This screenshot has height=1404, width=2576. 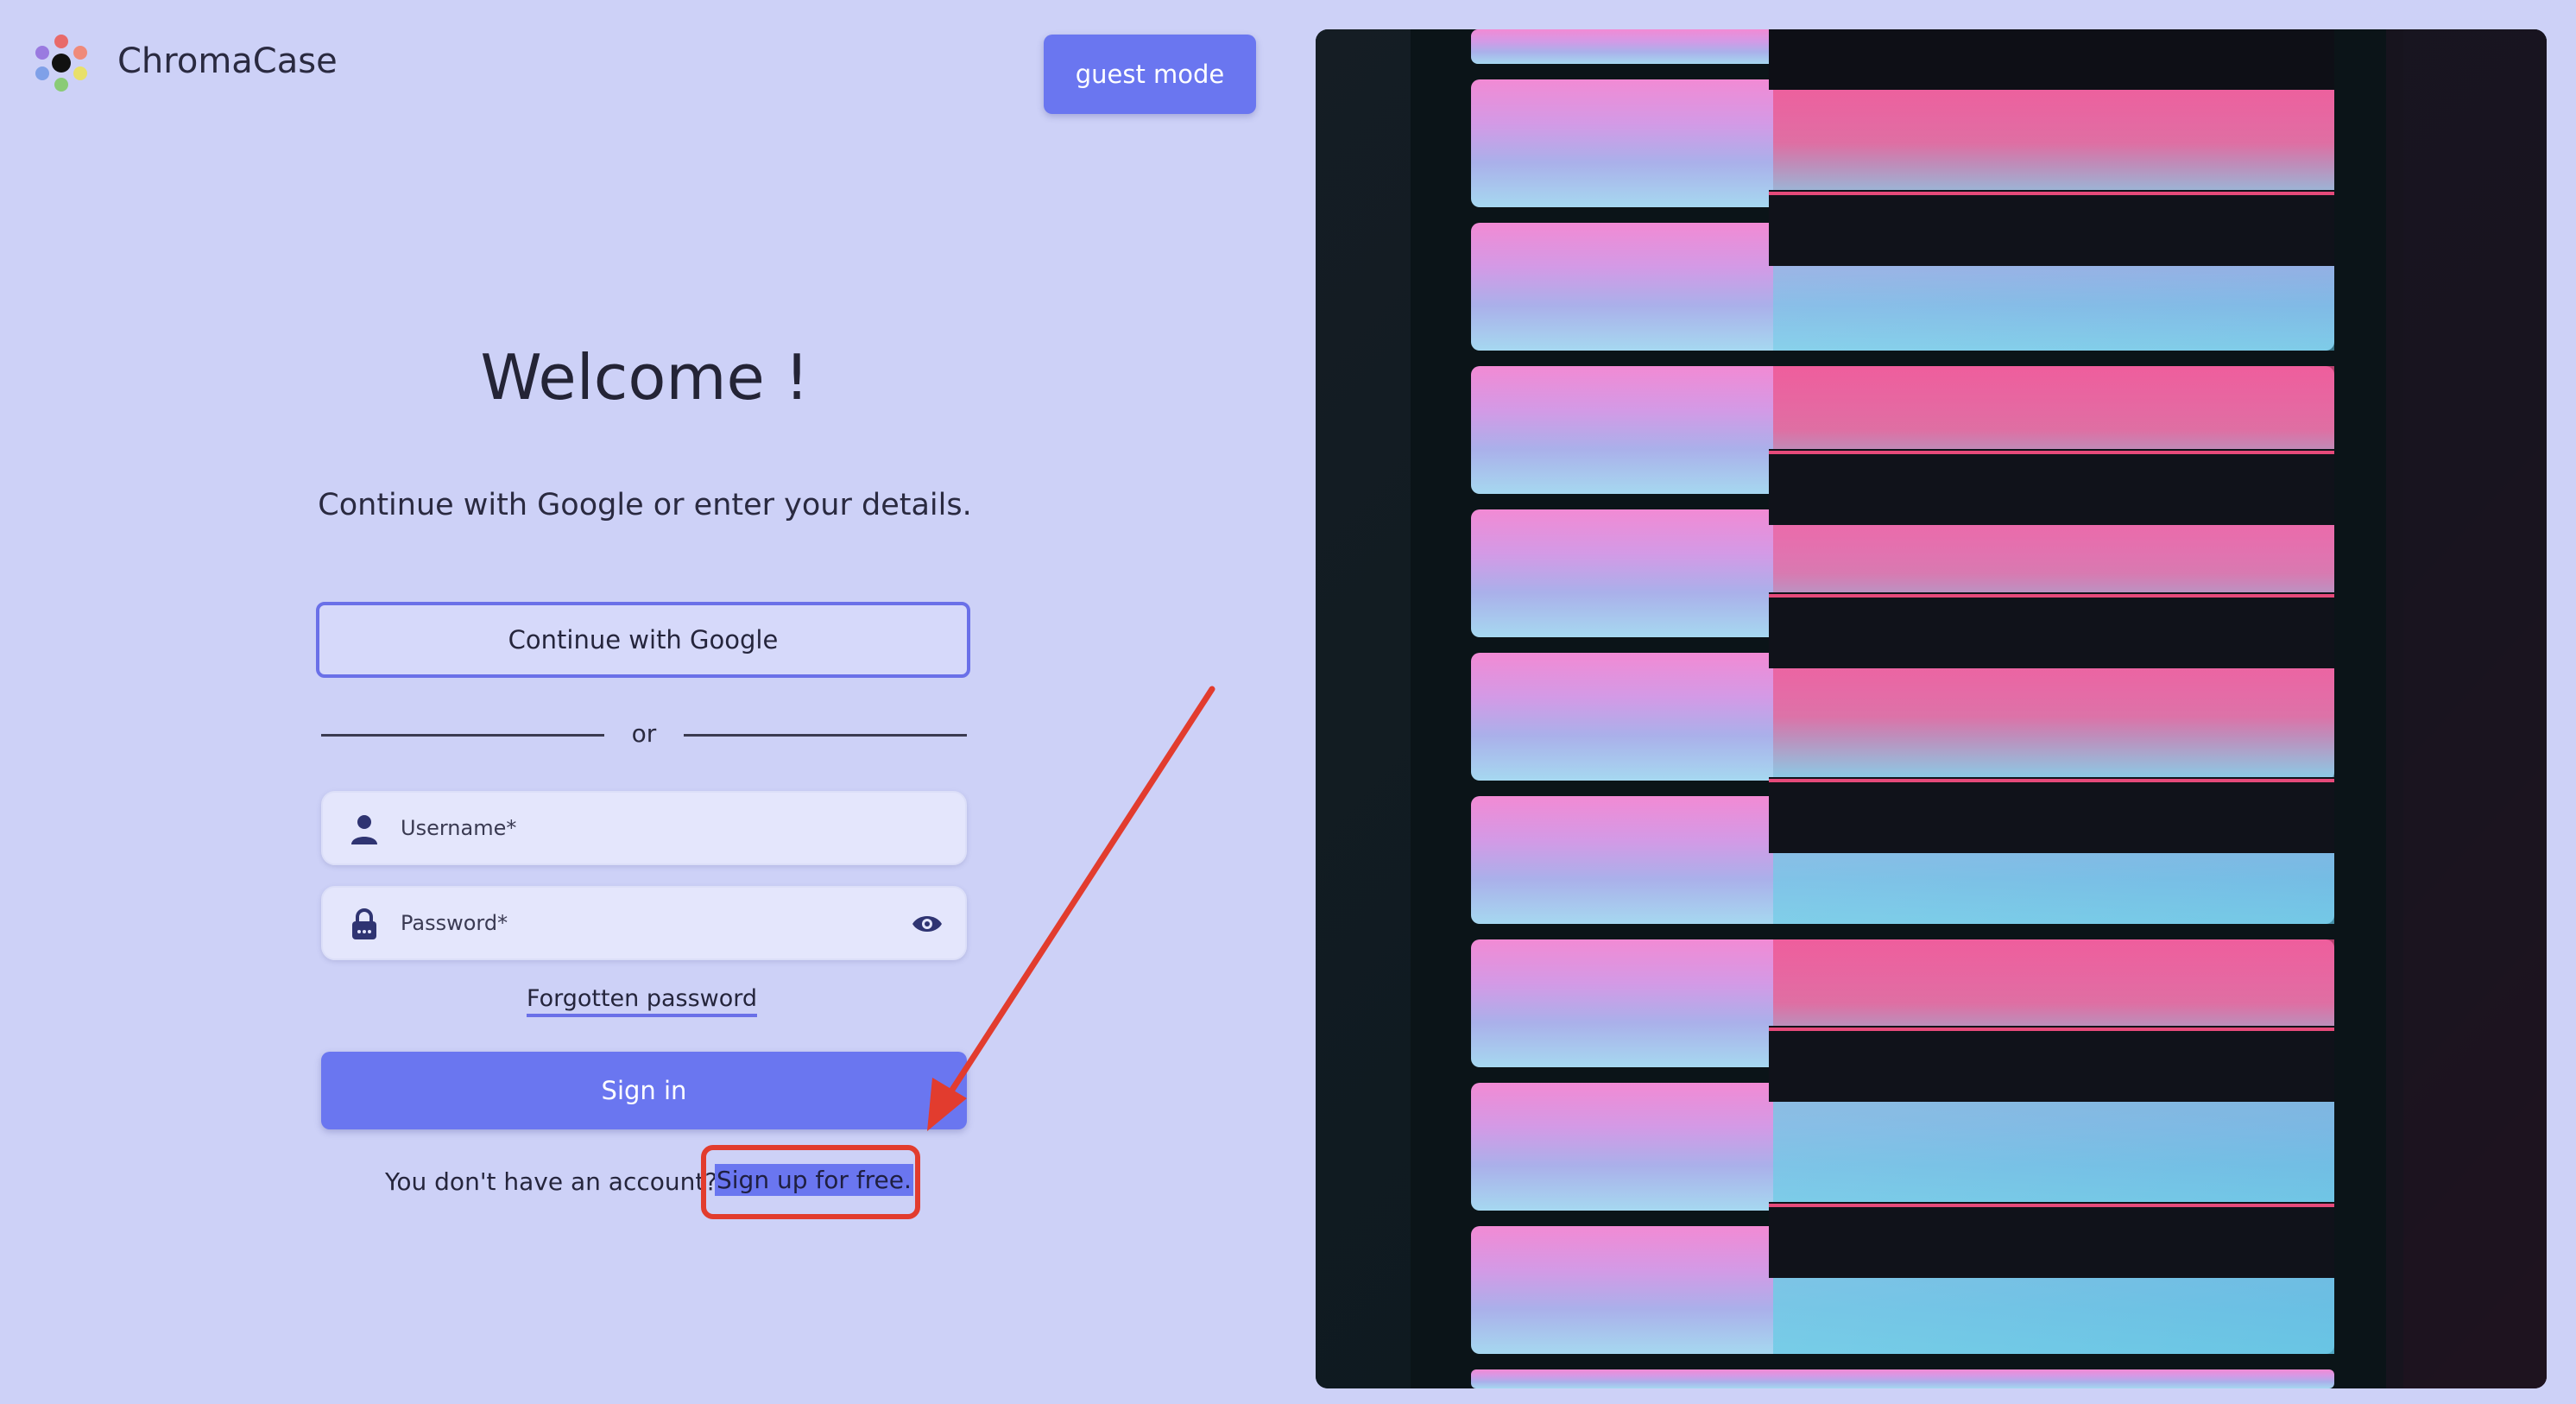 I want to click on lock-icon, so click(x=364, y=923).